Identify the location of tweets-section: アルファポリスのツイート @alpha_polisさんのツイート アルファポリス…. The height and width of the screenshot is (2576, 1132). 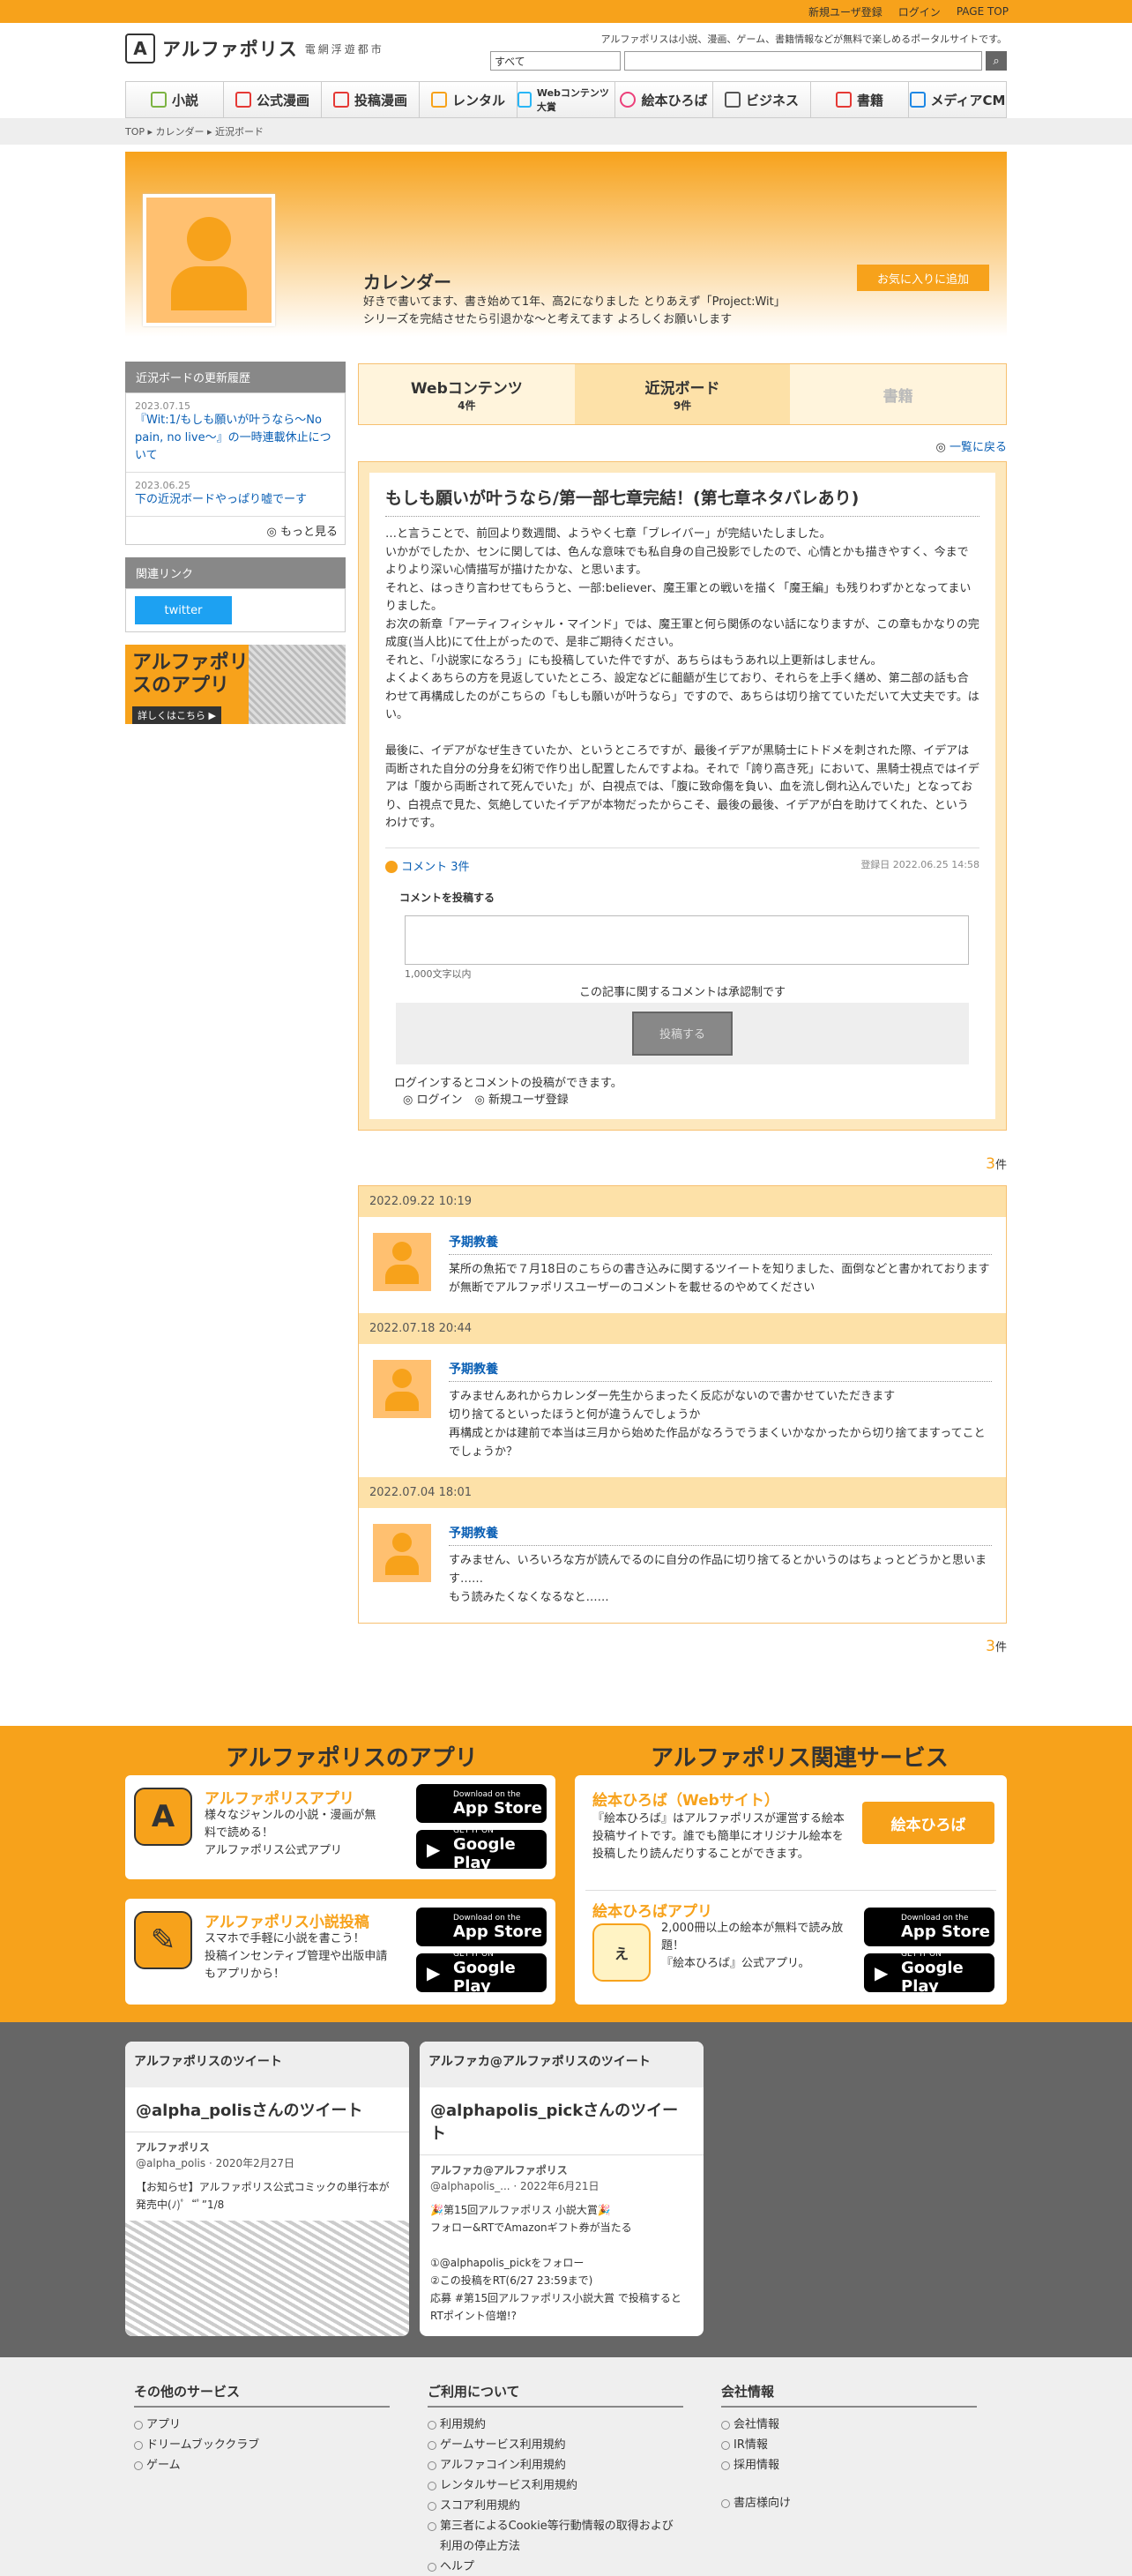
(566, 2189).